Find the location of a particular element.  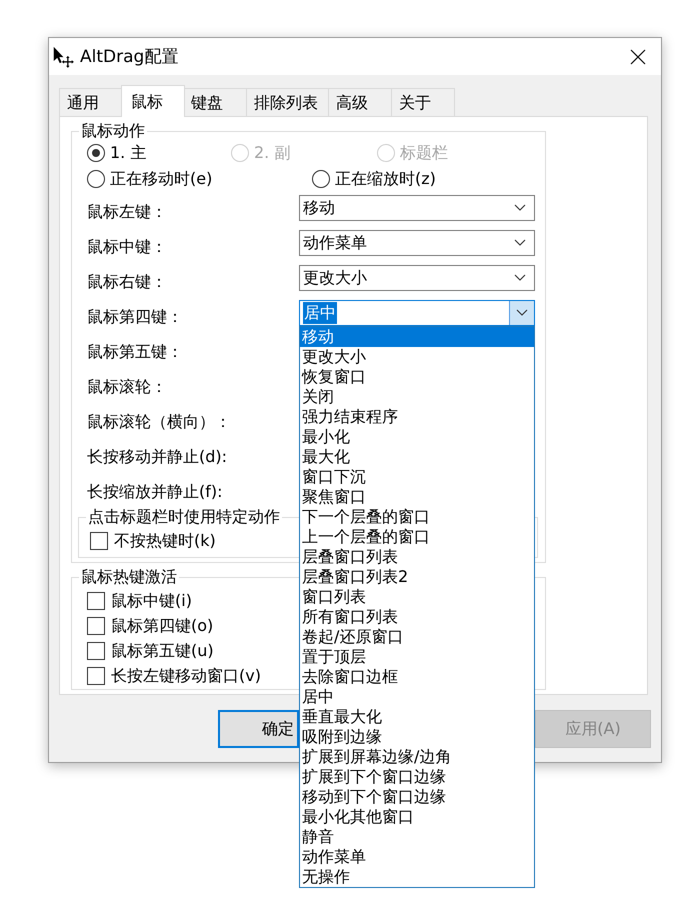

field-label: 鼠标第四键： is located at coordinates (135, 317).